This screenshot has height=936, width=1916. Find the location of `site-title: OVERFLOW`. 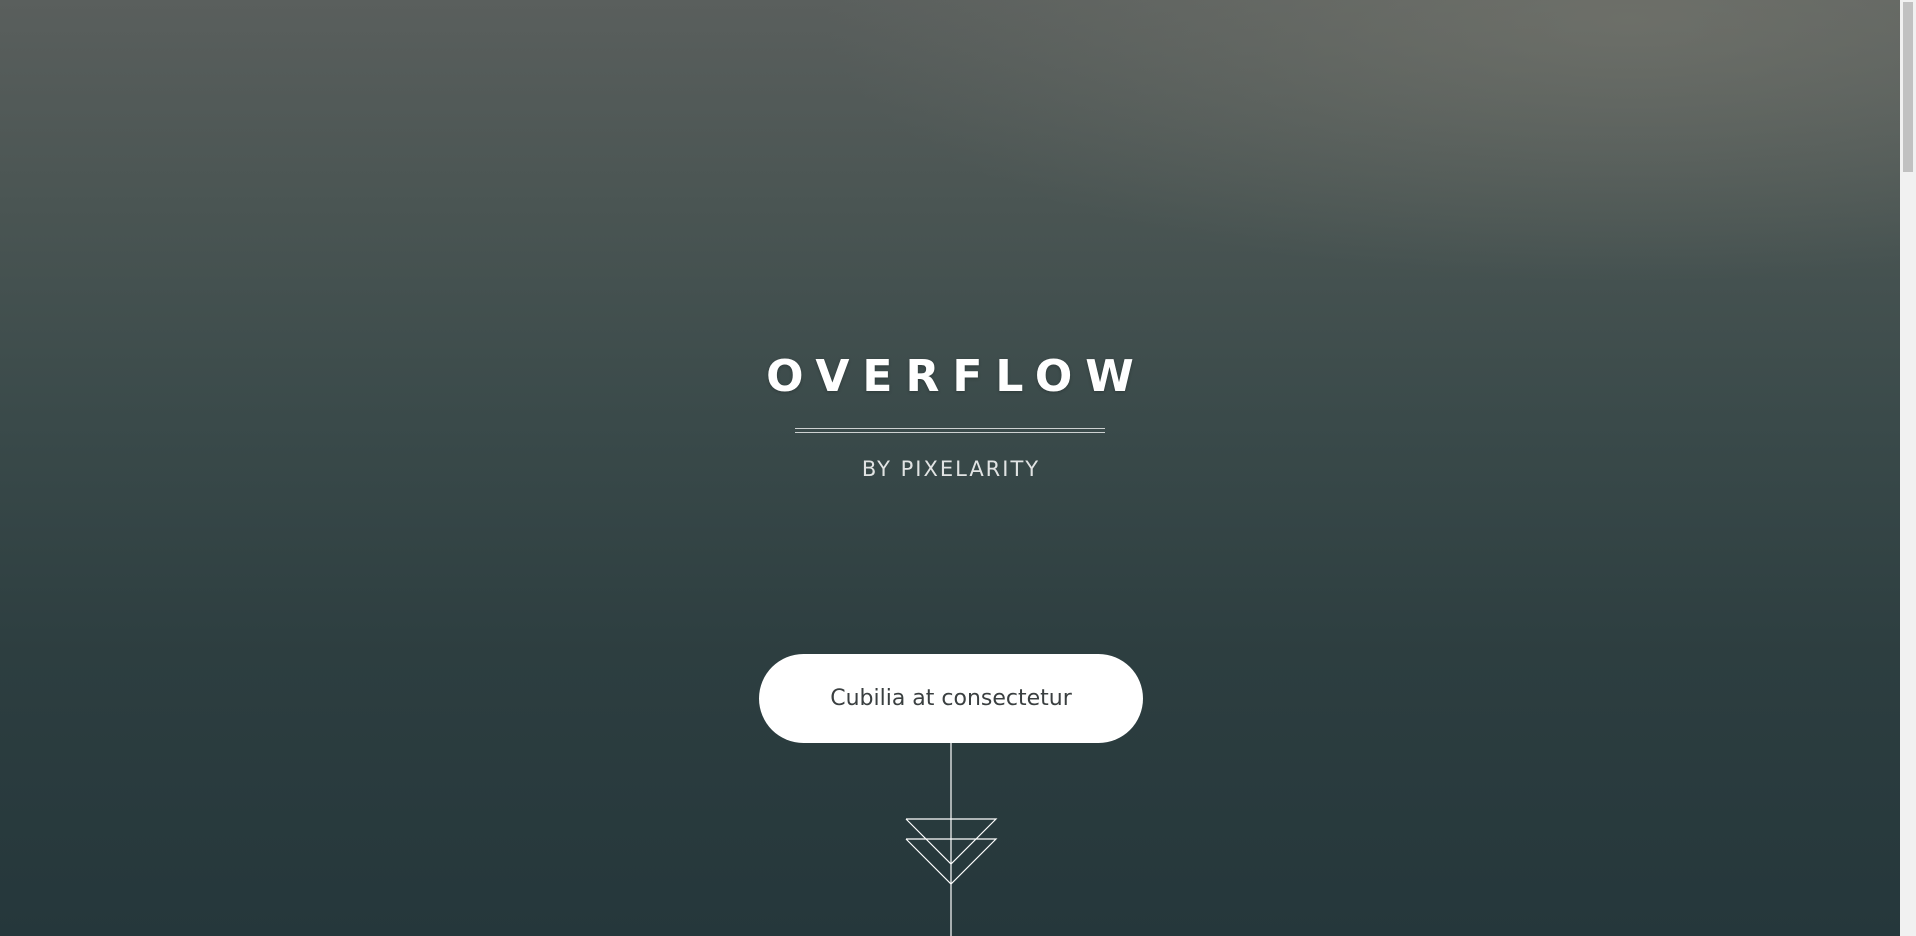

site-title: OVERFLOW is located at coordinates (956, 376).